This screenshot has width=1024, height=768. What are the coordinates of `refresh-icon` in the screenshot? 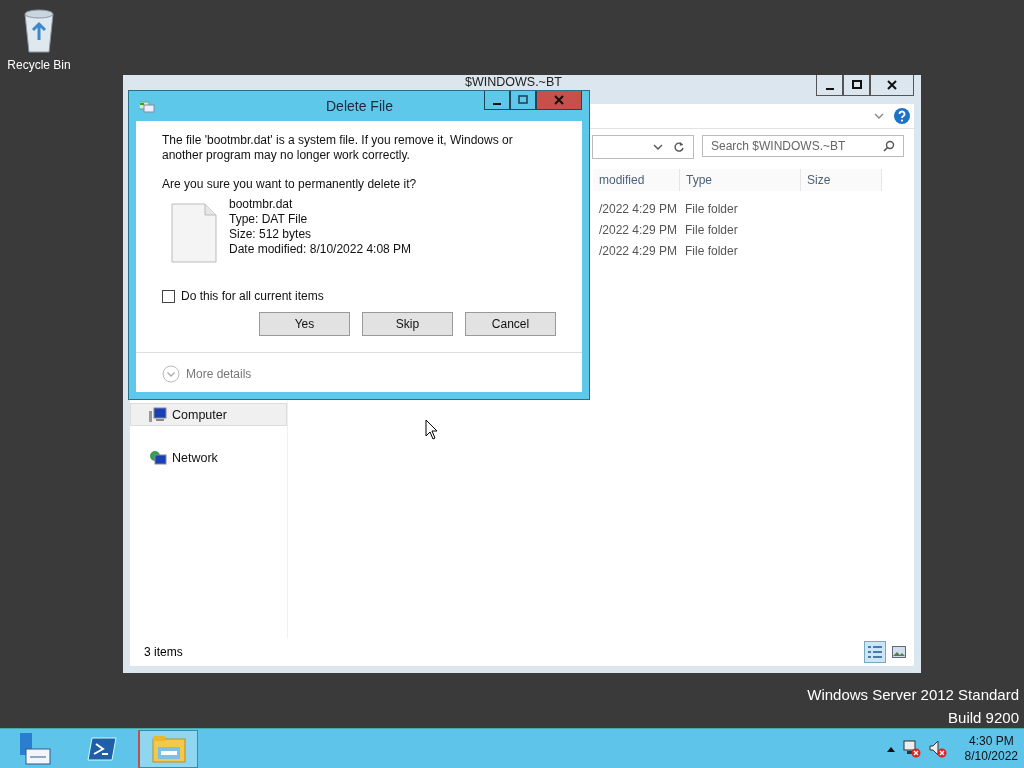 It's located at (679, 147).